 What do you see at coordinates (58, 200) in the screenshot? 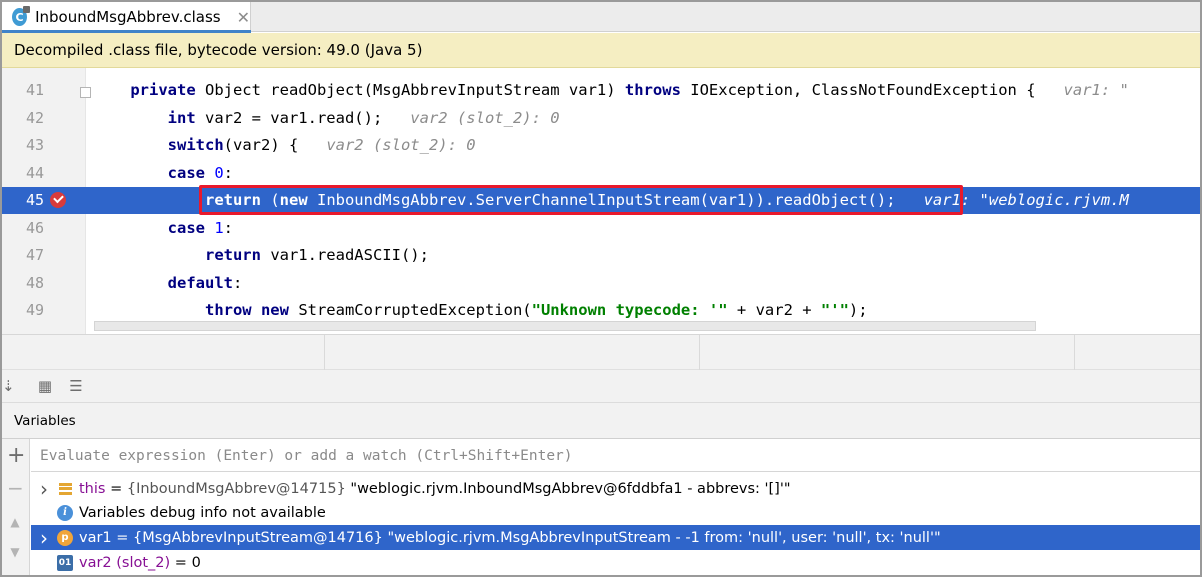
I see `breakpoint-icon` at bounding box center [58, 200].